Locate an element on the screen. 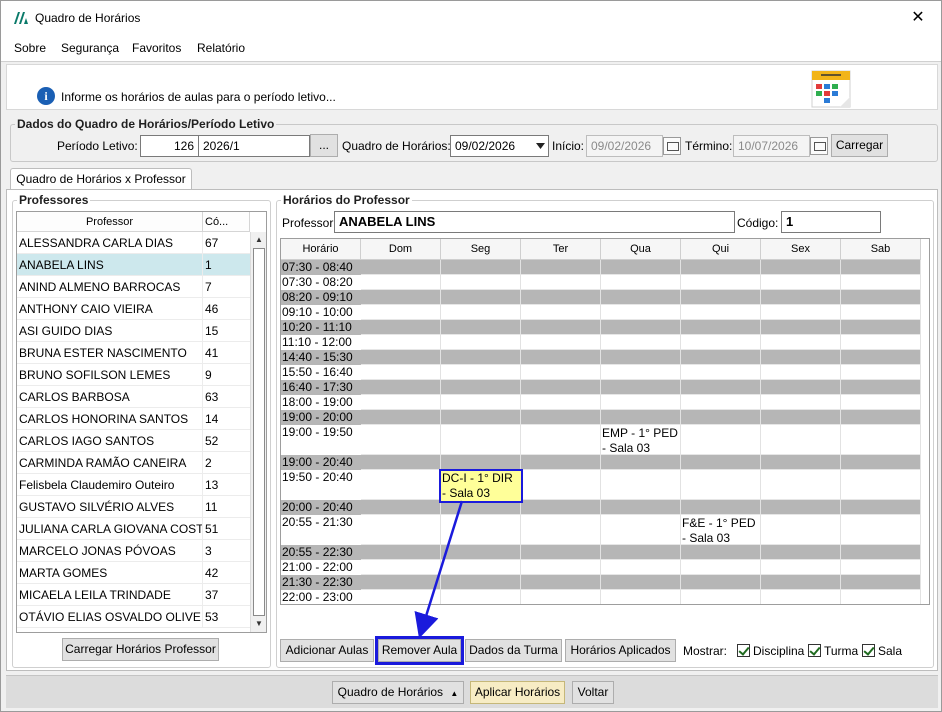 The image size is (942, 712). annotation-arrow-icon is located at coordinates (439, 569).